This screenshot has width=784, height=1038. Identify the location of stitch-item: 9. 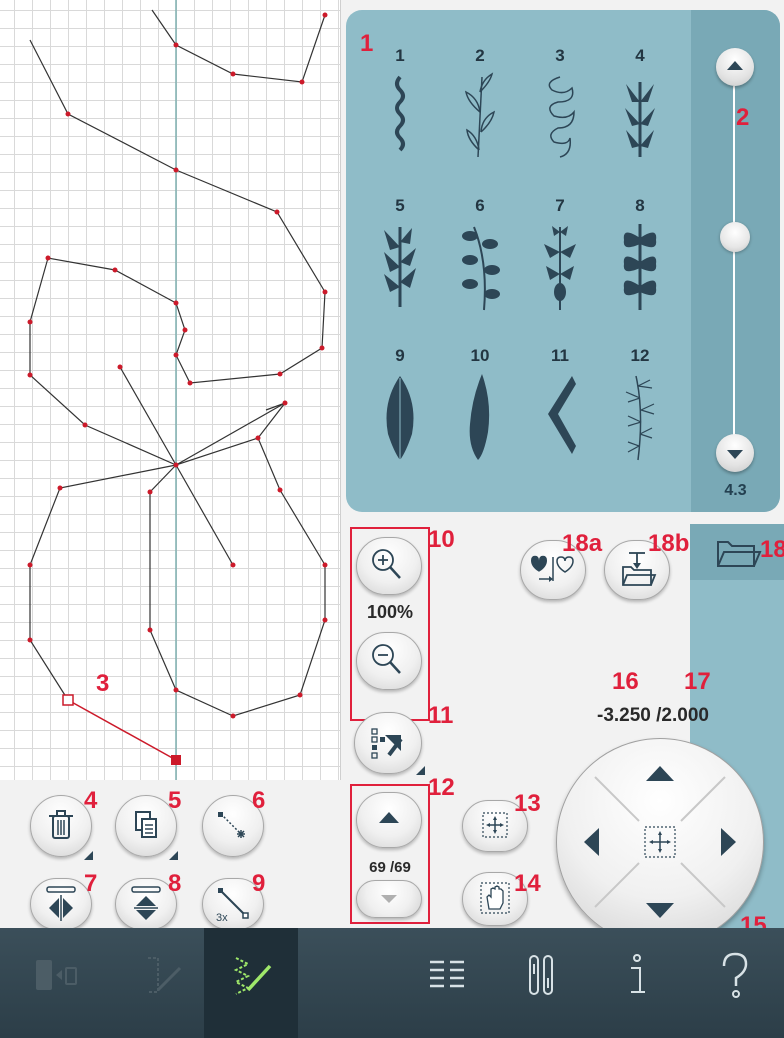
(400, 416).